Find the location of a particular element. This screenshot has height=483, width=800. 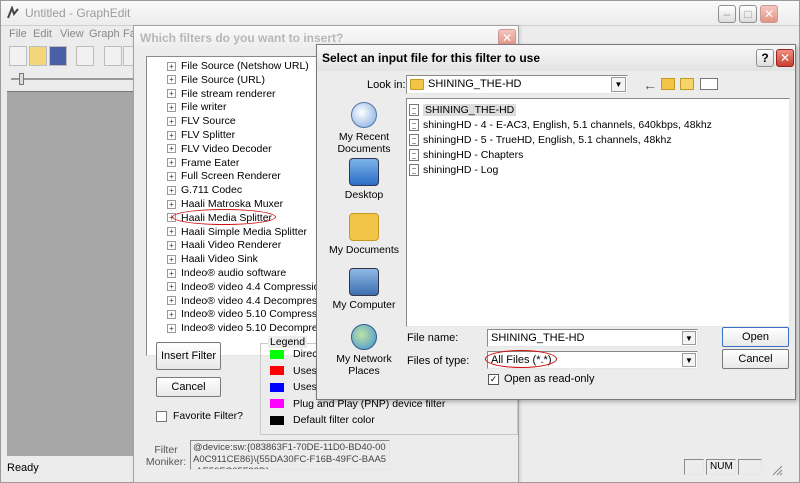

graph-canvas is located at coordinates (73, 273).